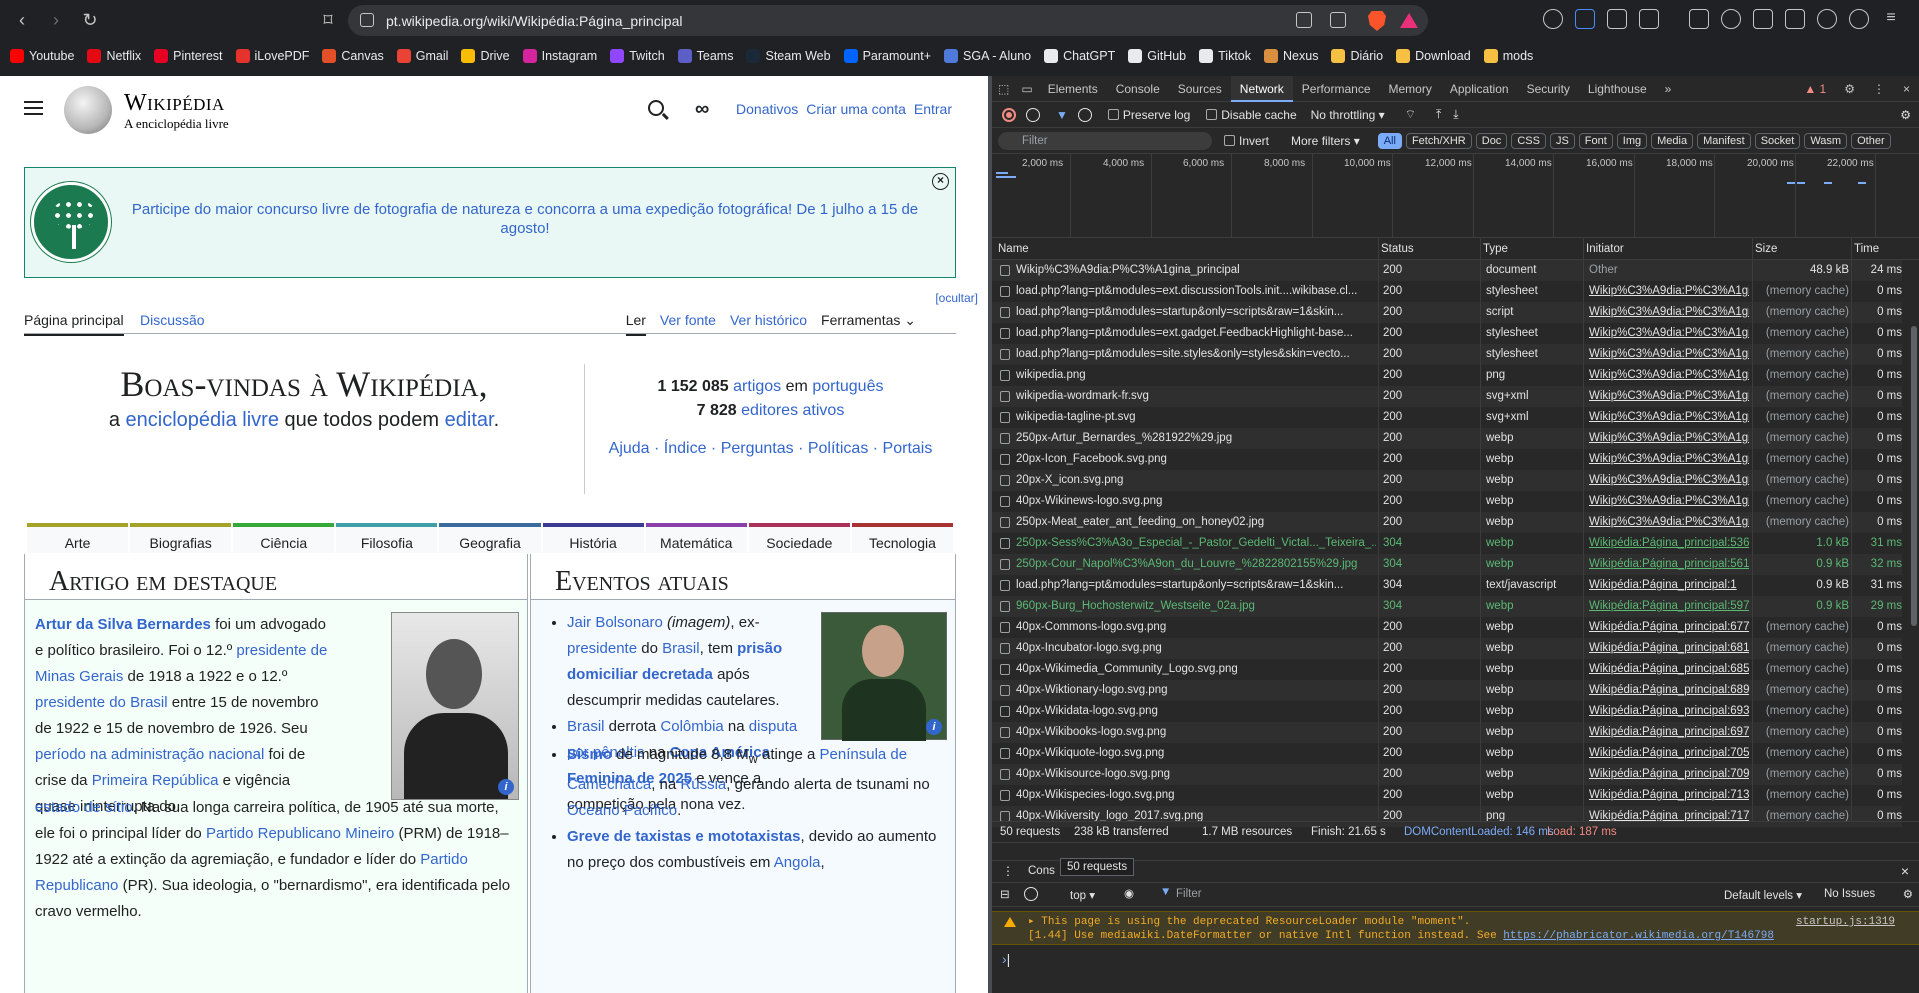 This screenshot has height=993, width=1919. I want to click on link: Primeira República, so click(155, 780).